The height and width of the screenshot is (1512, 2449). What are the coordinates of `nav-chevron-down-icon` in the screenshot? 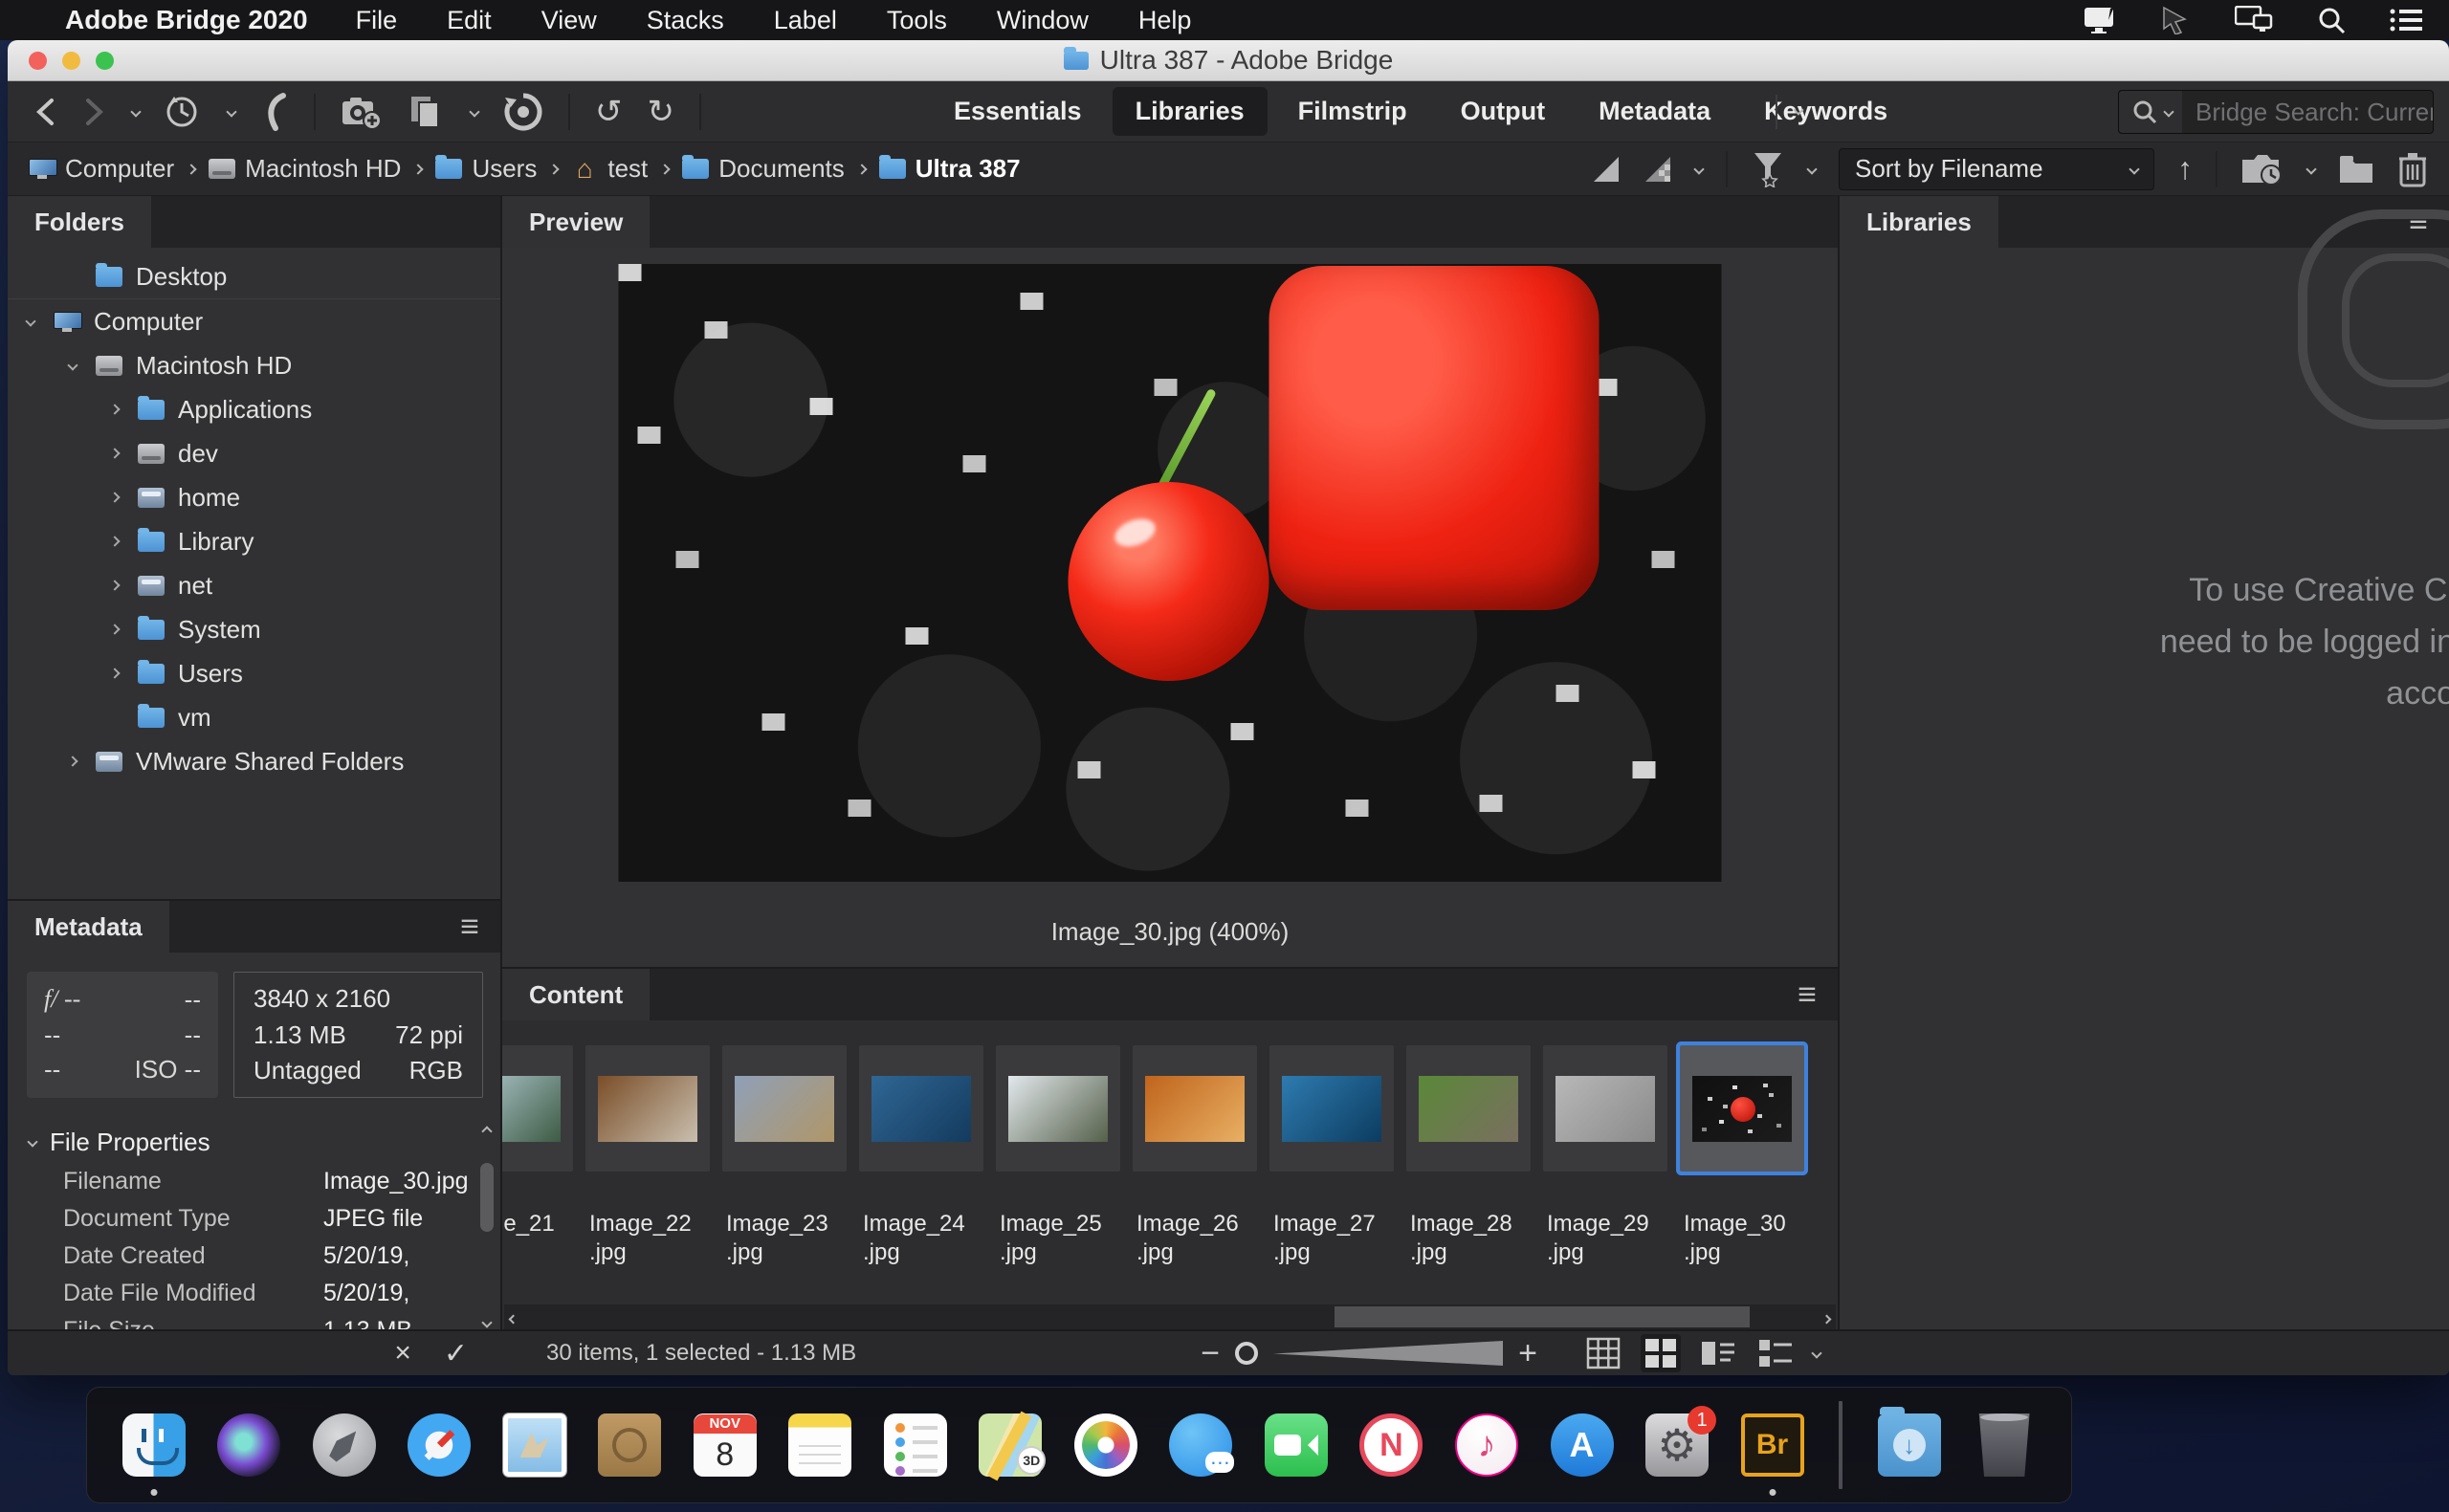 It's located at (136, 111).